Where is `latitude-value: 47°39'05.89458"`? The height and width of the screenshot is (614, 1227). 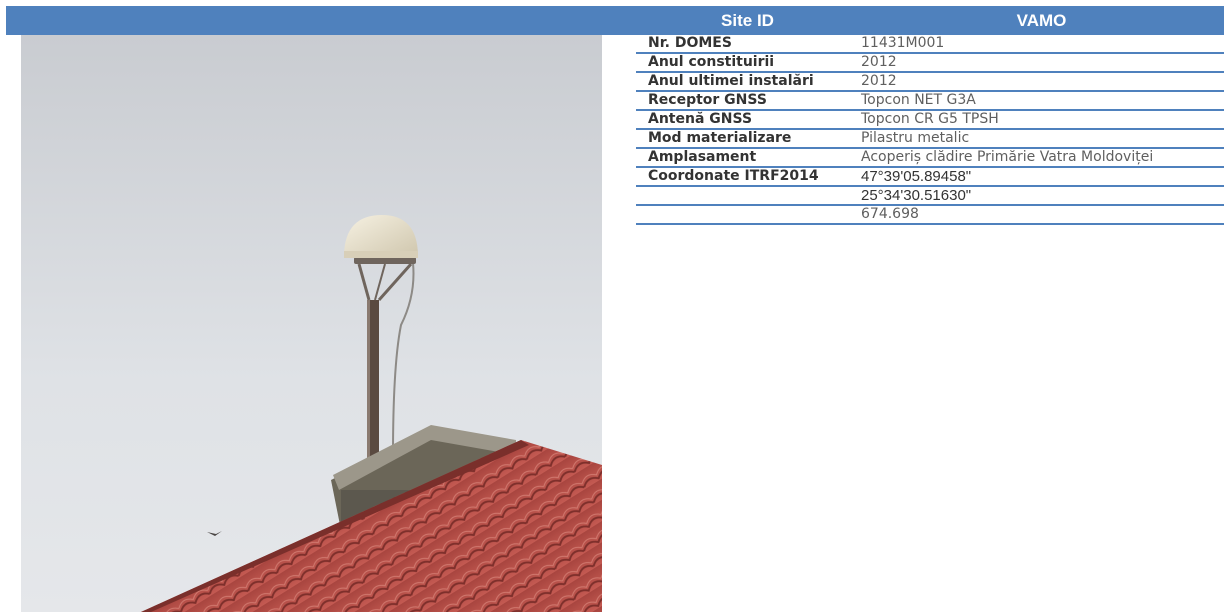 latitude-value: 47°39'05.89458" is located at coordinates (1041, 177).